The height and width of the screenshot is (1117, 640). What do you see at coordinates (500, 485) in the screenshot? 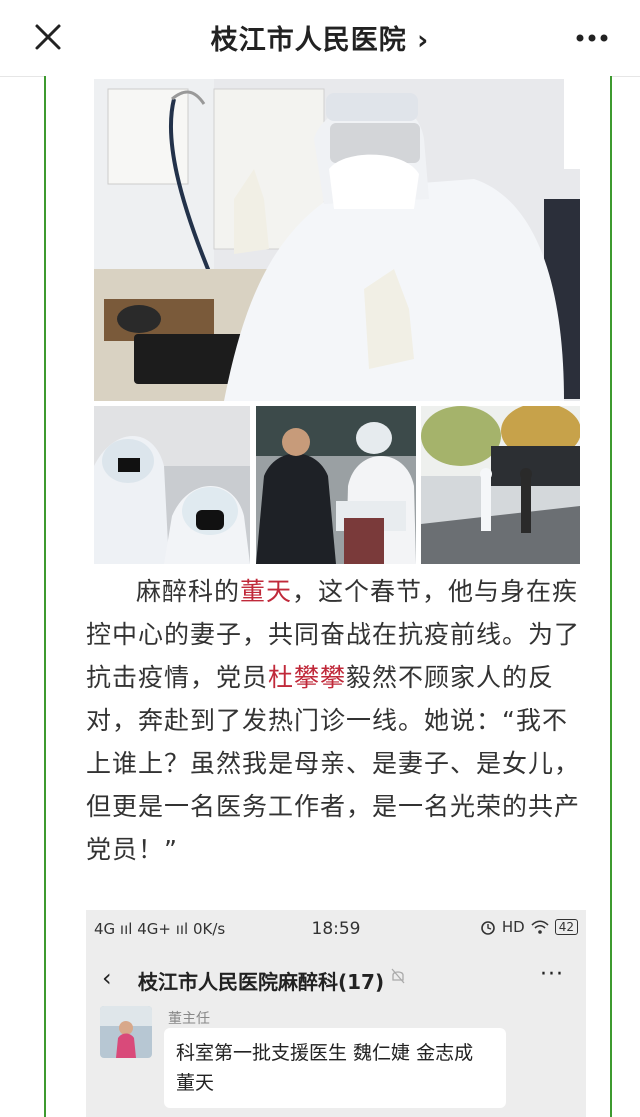
I see `photo-outdoor-street-screening` at bounding box center [500, 485].